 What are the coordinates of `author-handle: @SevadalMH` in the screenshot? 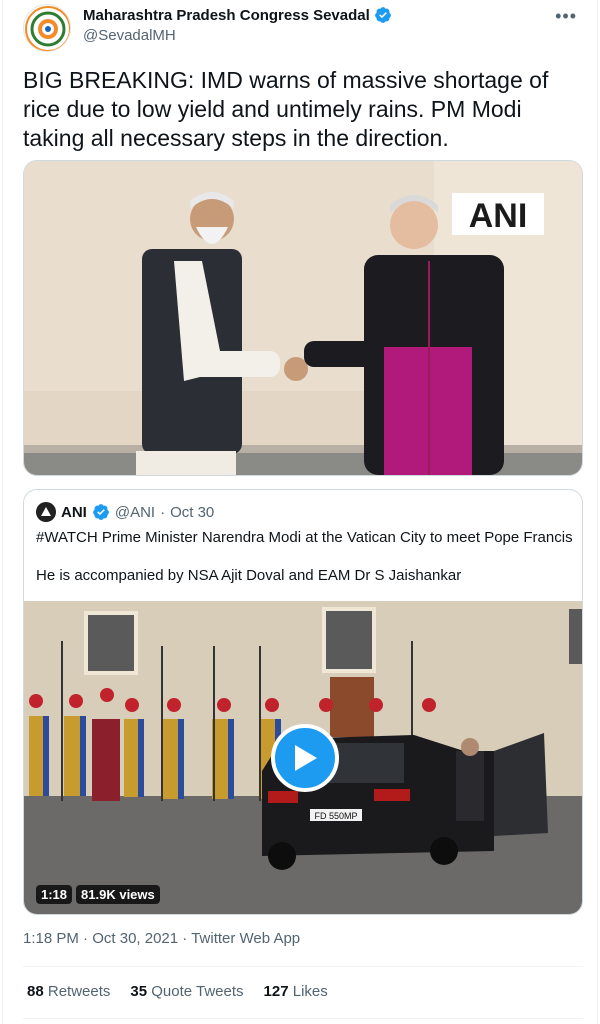 It's located at (129, 35).